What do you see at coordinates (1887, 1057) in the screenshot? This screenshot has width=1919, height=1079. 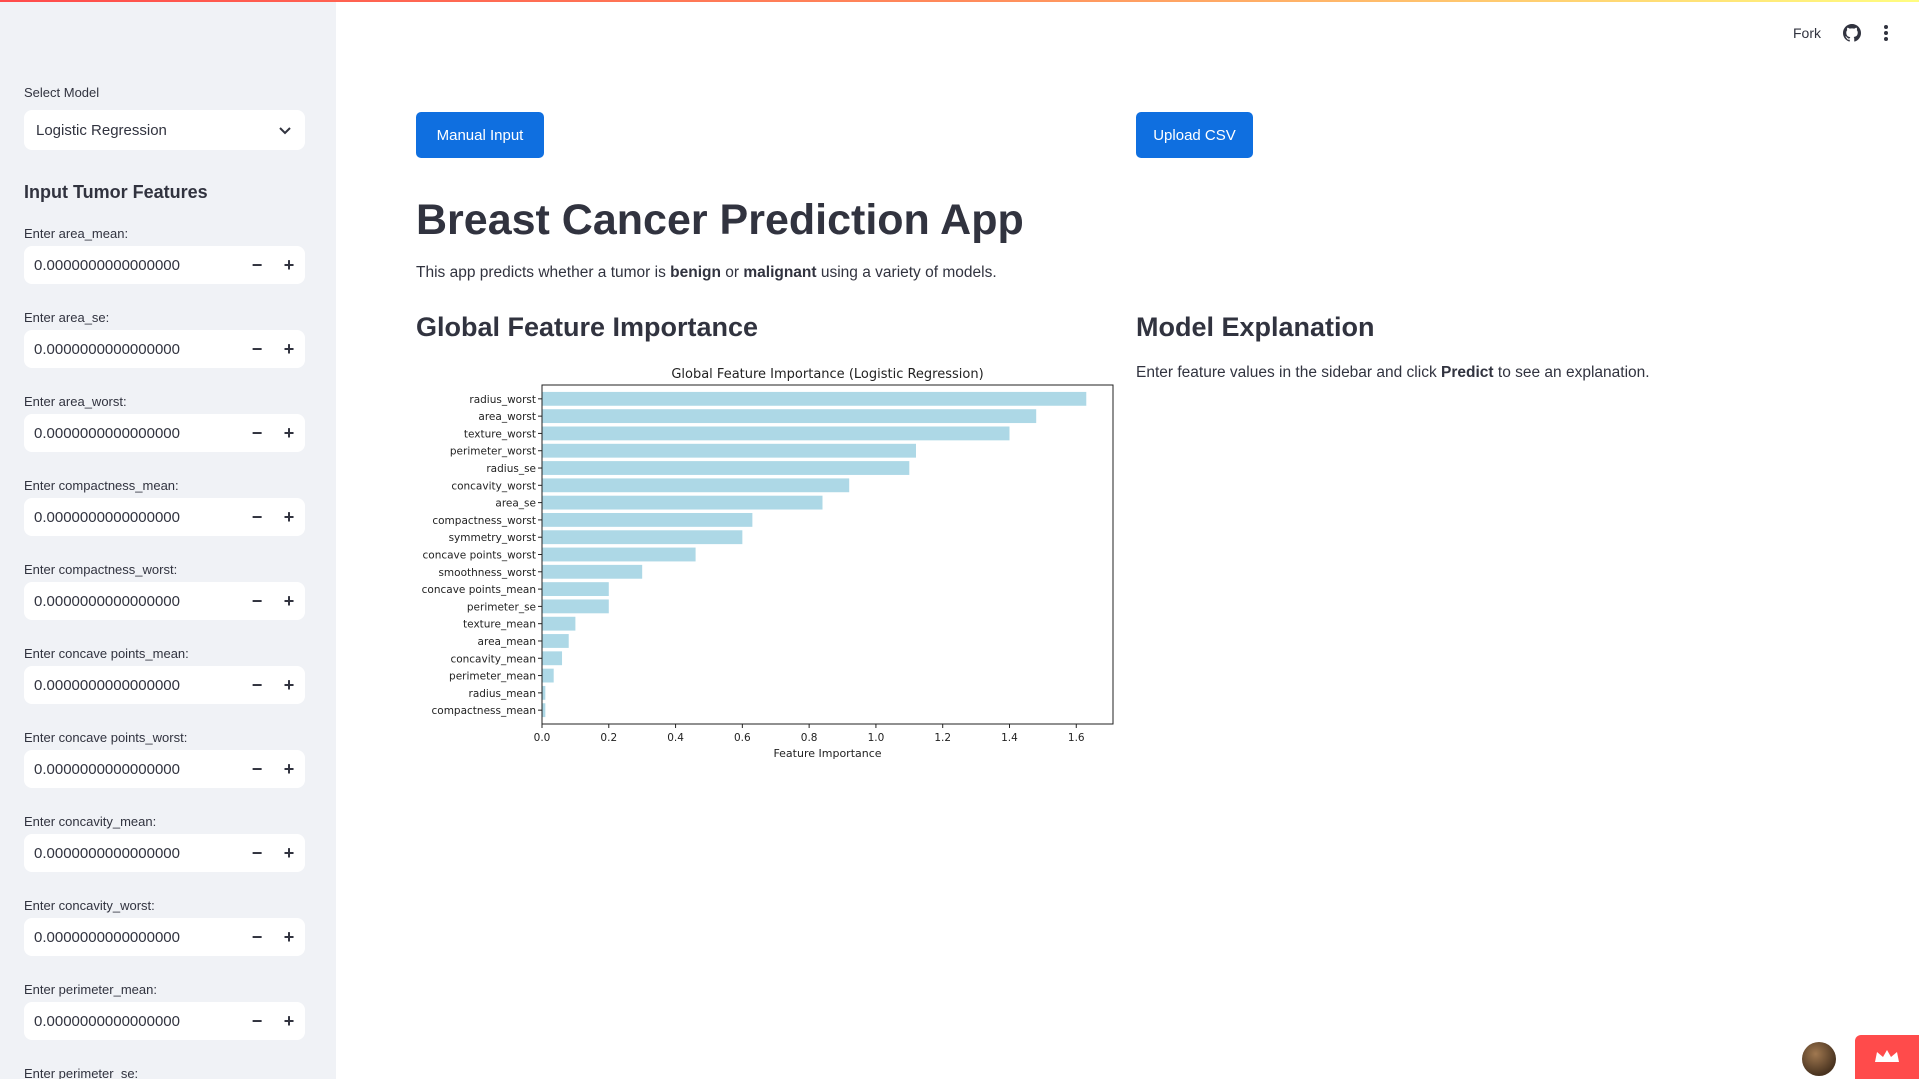 I see `streamlit-badge` at bounding box center [1887, 1057].